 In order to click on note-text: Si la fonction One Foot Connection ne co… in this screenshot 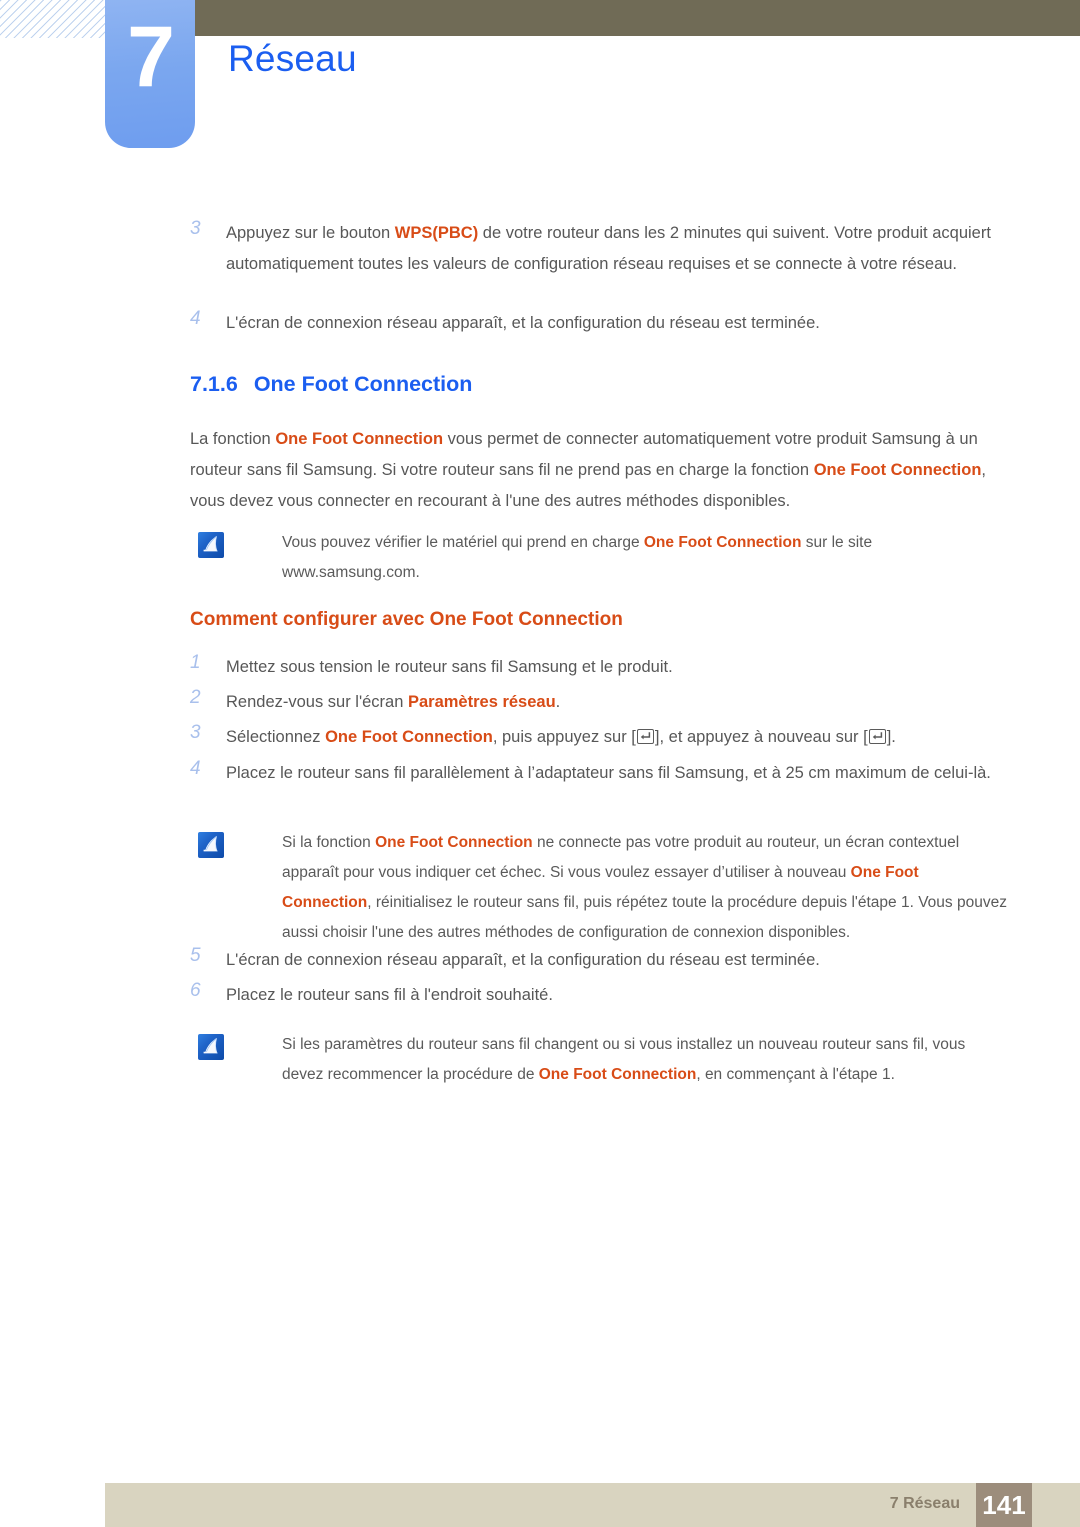, I will do `click(646, 888)`.